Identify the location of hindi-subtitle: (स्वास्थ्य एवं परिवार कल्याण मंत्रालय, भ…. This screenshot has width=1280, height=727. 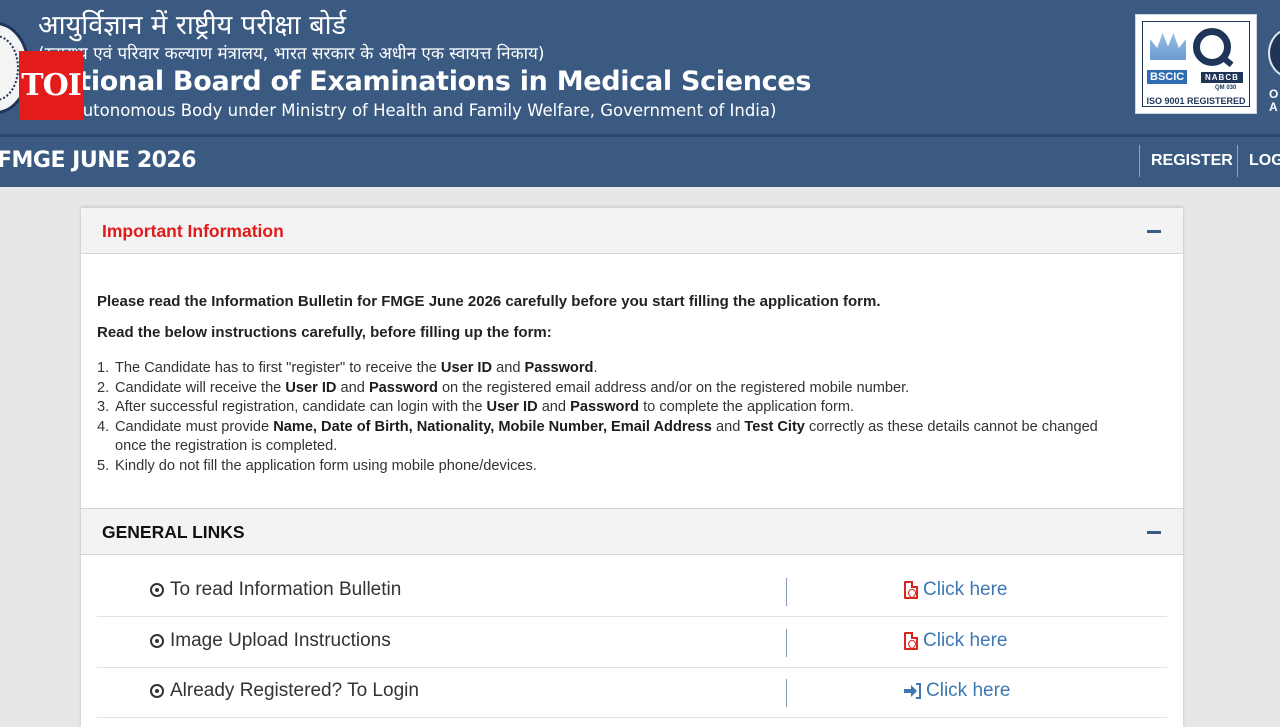
(291, 54).